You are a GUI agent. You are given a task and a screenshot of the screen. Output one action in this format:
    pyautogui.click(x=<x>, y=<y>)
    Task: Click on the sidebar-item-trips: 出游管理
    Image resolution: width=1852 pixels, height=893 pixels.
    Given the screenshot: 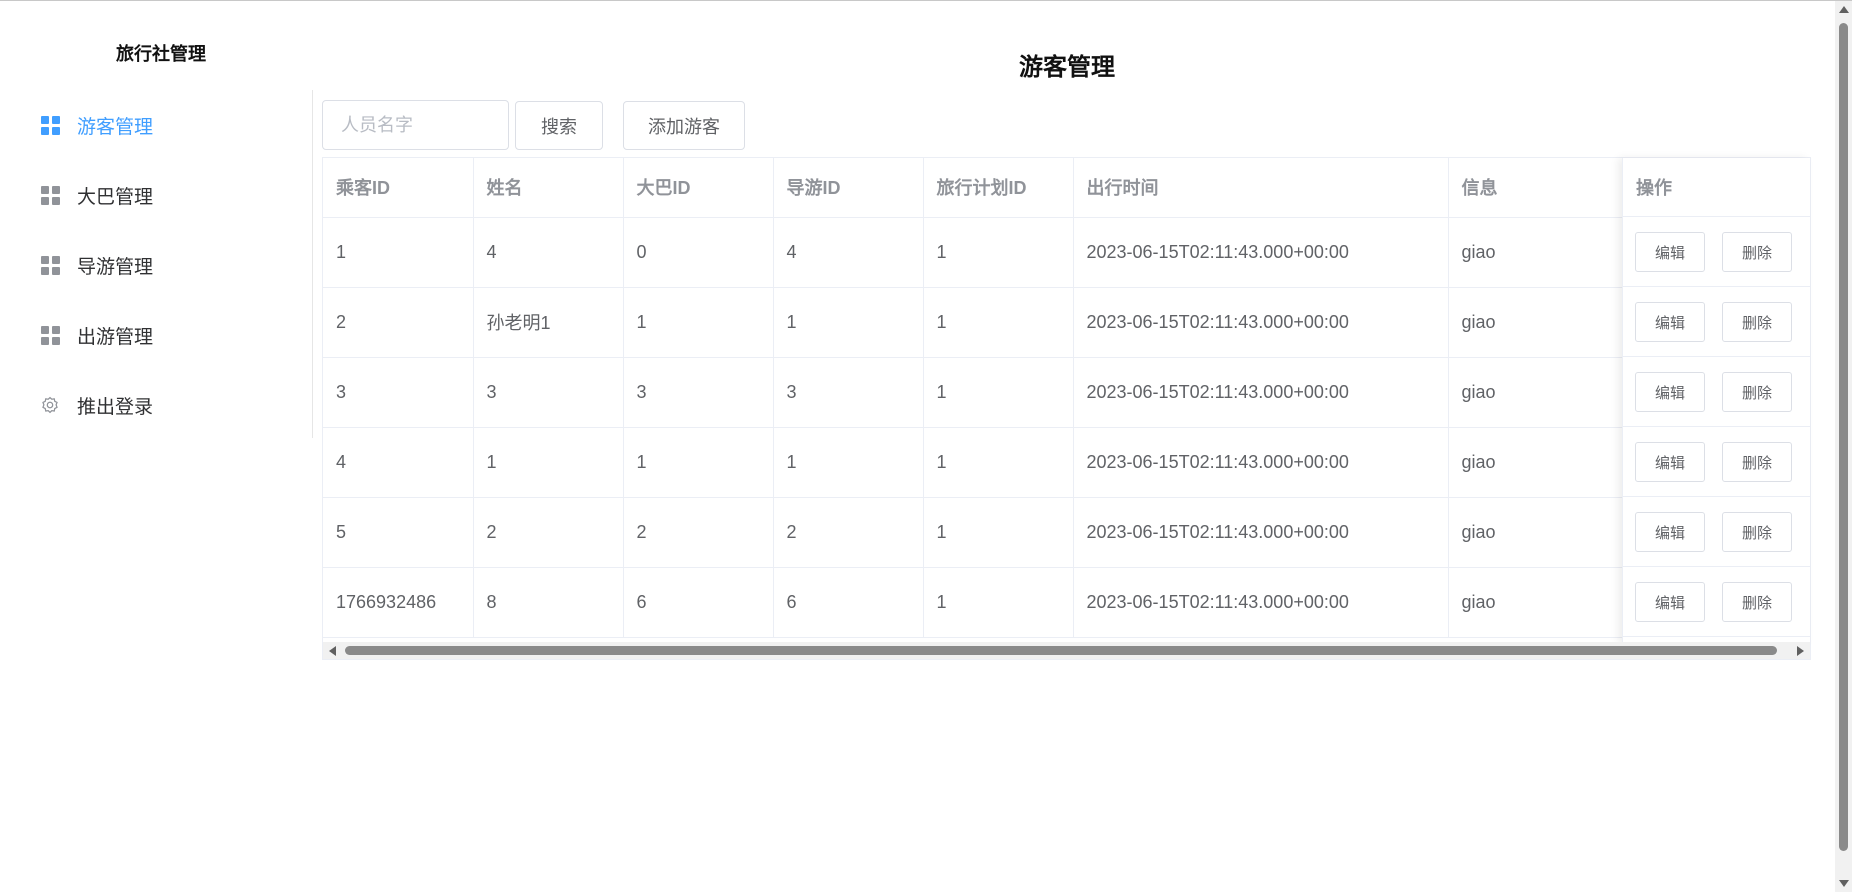 What is the action you would take?
    pyautogui.click(x=155, y=335)
    